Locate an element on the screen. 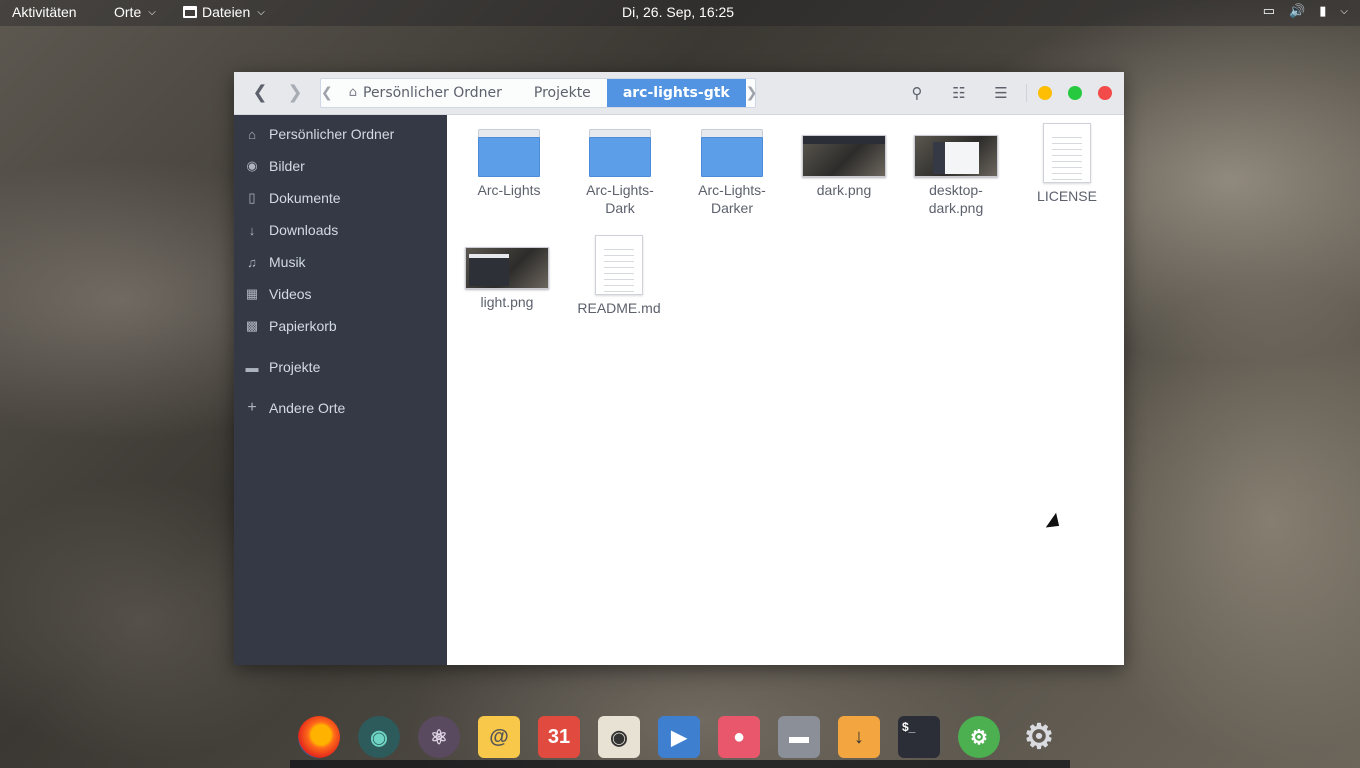 The width and height of the screenshot is (1360, 768). app-menu: Dateien ⌵ is located at coordinates (224, 12).